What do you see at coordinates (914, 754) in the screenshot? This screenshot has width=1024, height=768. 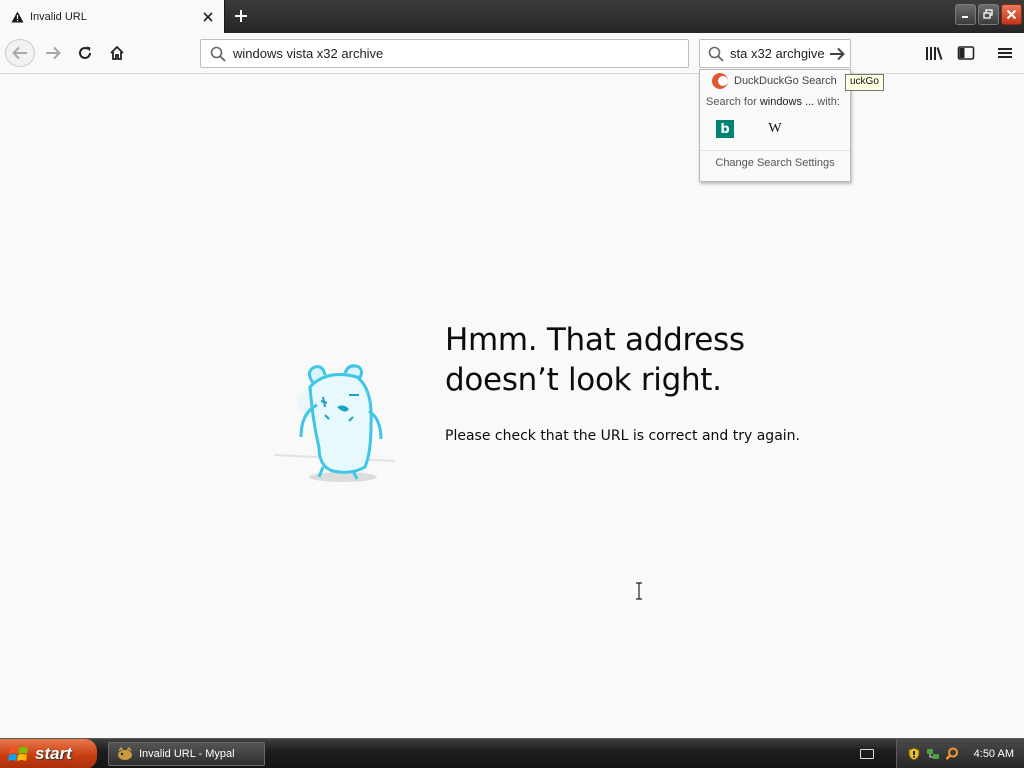 I see `shield-icon` at bounding box center [914, 754].